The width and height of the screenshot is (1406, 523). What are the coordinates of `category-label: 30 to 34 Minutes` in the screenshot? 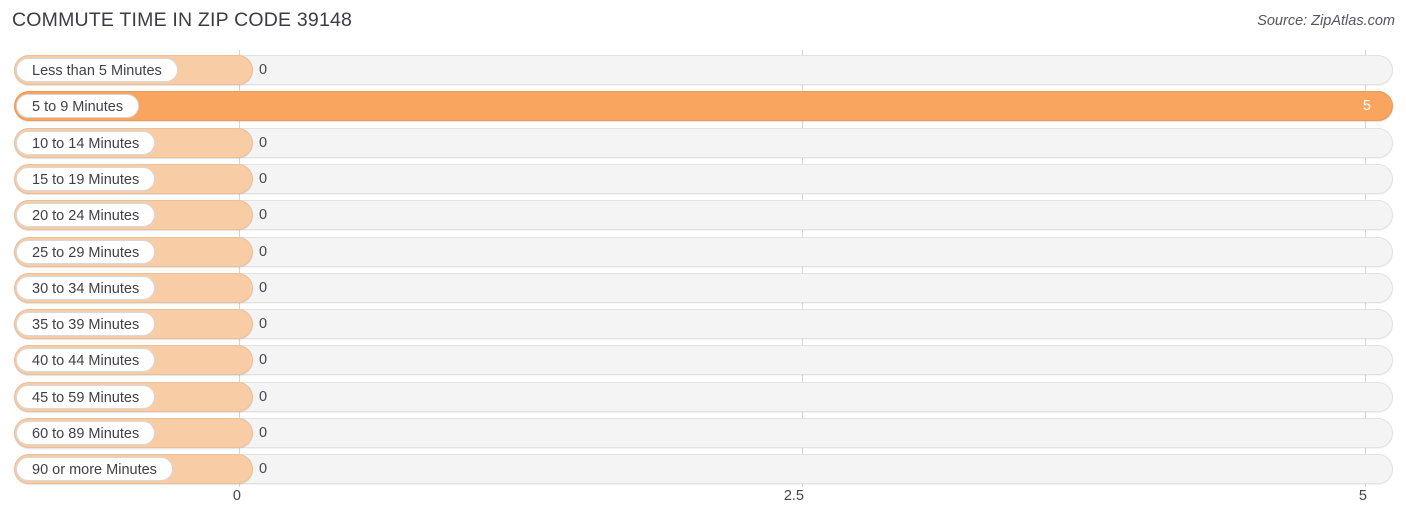 It's located at (86, 287).